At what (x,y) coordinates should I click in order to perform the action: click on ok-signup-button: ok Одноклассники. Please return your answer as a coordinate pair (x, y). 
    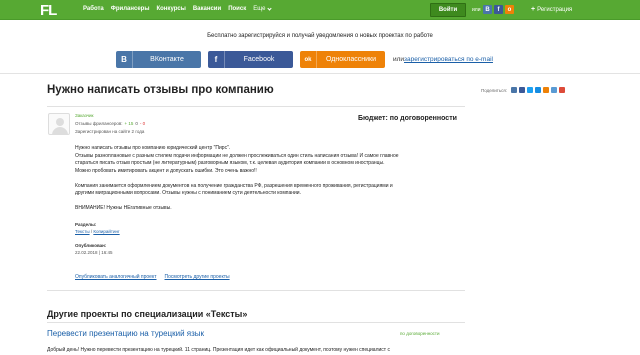
    Looking at the image, I should click on (342, 59).